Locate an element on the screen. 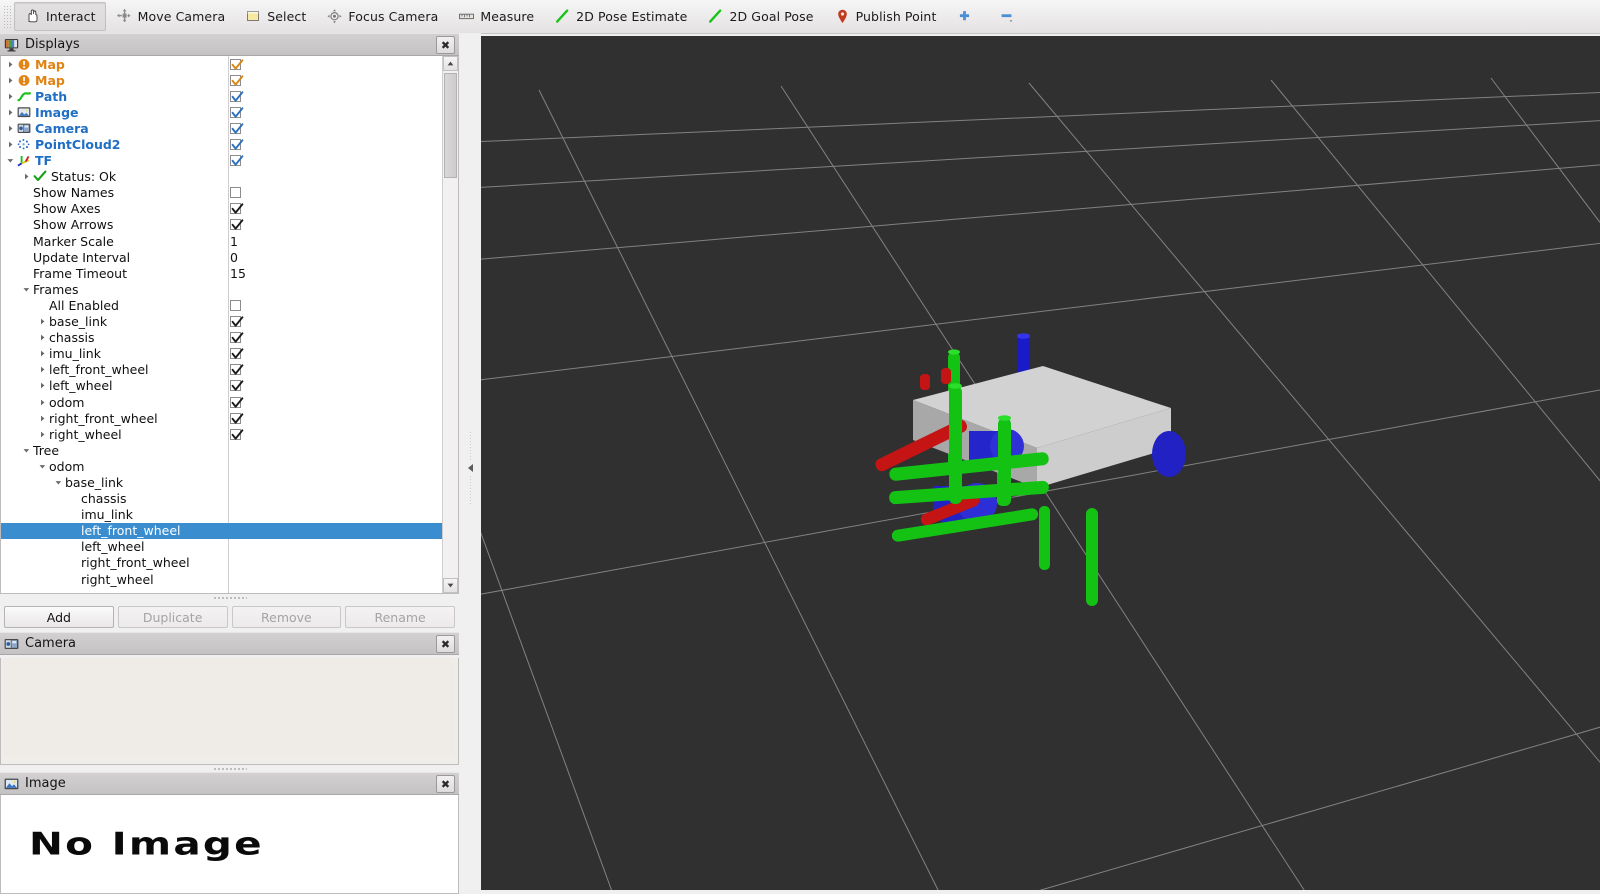  display-row-image: Image is located at coordinates (222, 112).